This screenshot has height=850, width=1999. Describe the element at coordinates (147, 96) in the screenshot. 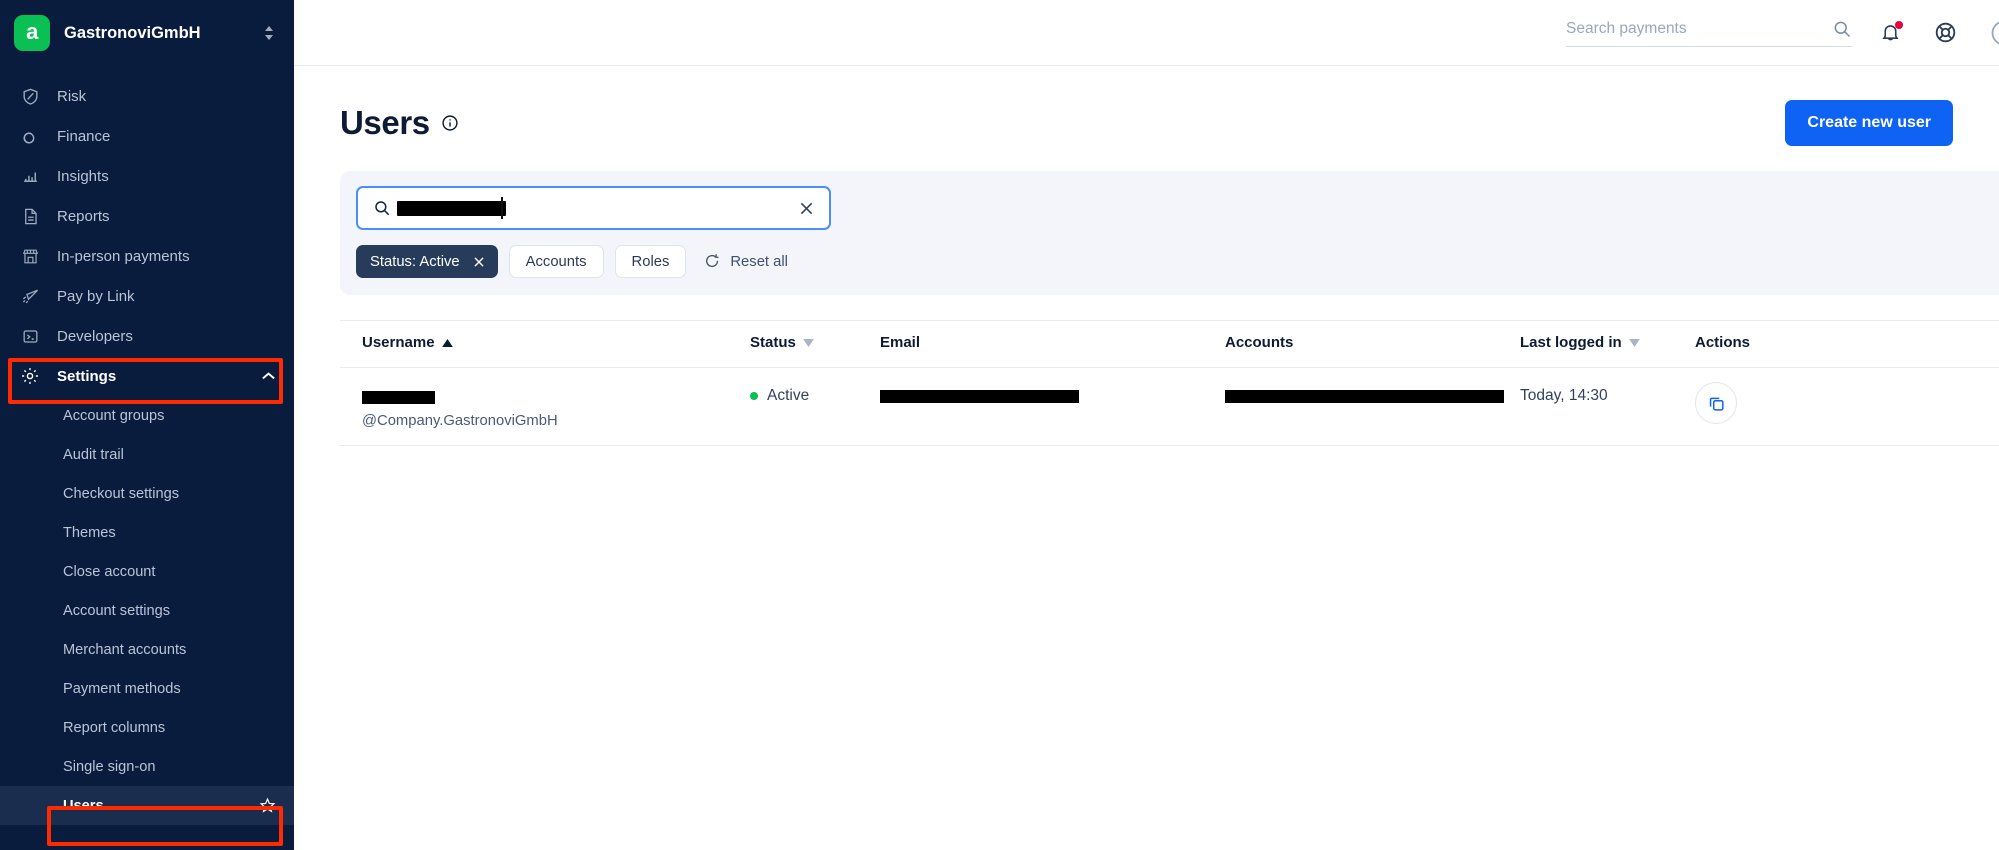

I see `sidebar-item-risk: Risk` at that location.